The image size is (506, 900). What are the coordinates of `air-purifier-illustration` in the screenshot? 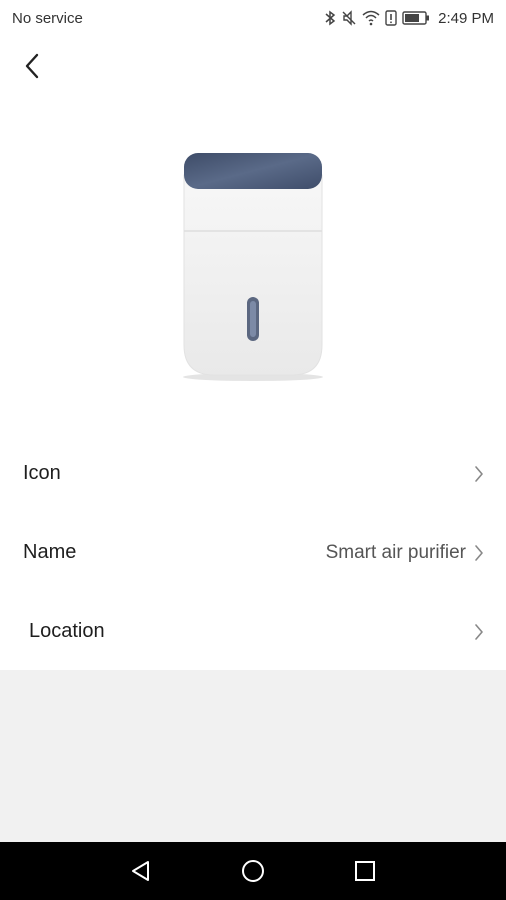 It's located at (253, 267).